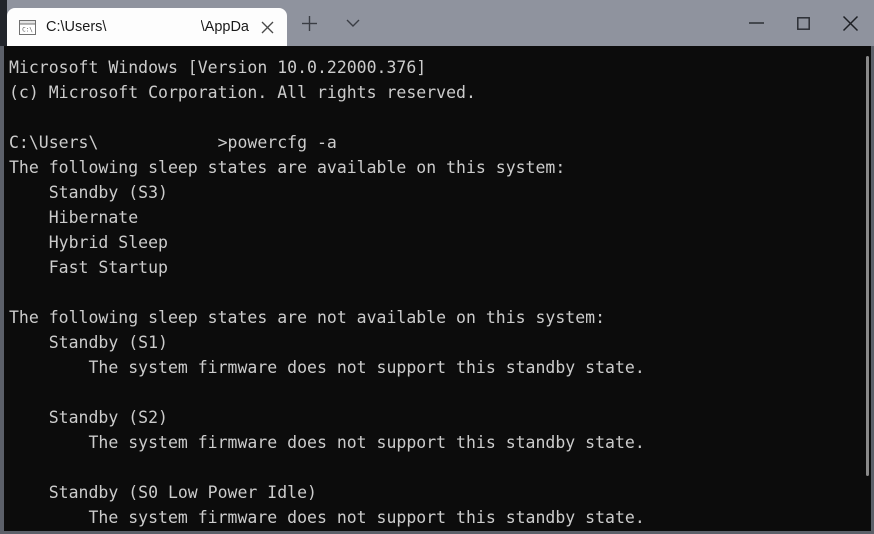 The image size is (874, 534). I want to click on prompt-redacted-username, so click(157, 142).